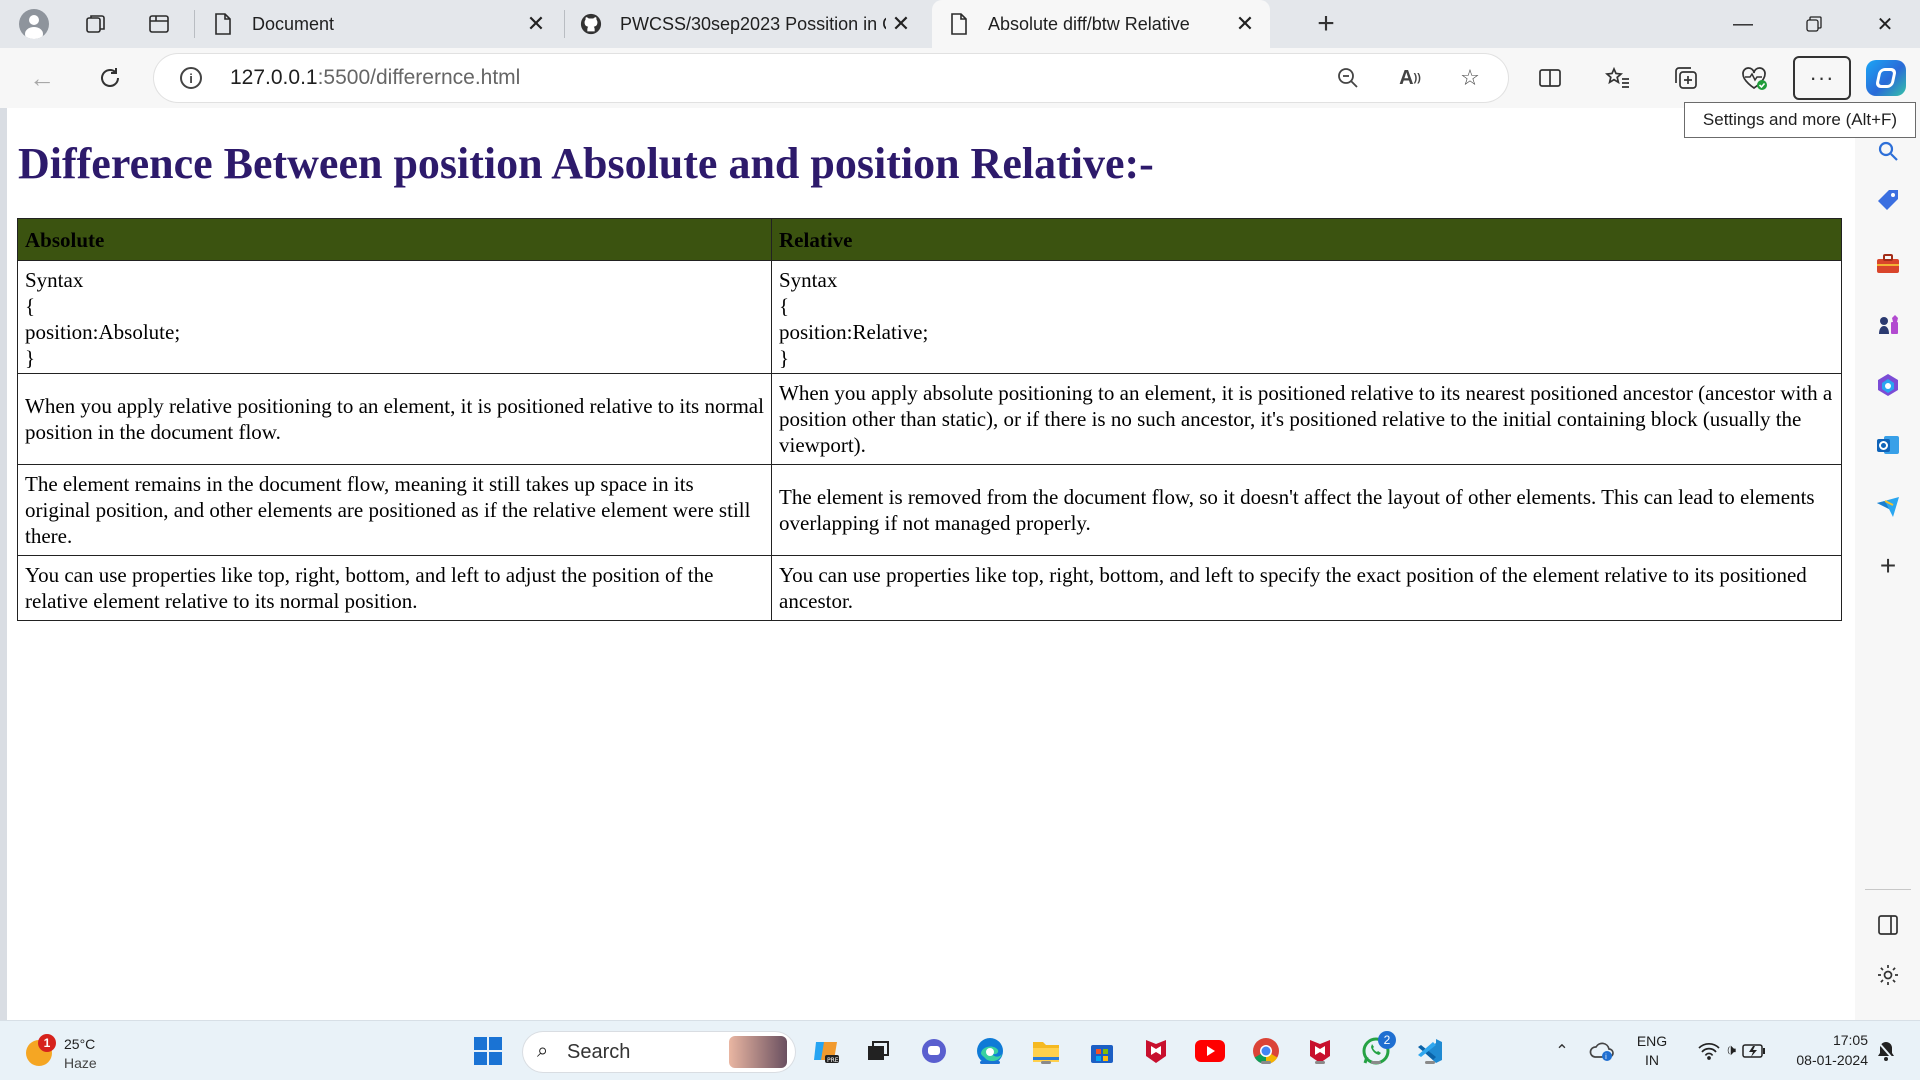  Describe the element at coordinates (1888, 385) in the screenshot. I see `microsoft-365-icon` at that location.